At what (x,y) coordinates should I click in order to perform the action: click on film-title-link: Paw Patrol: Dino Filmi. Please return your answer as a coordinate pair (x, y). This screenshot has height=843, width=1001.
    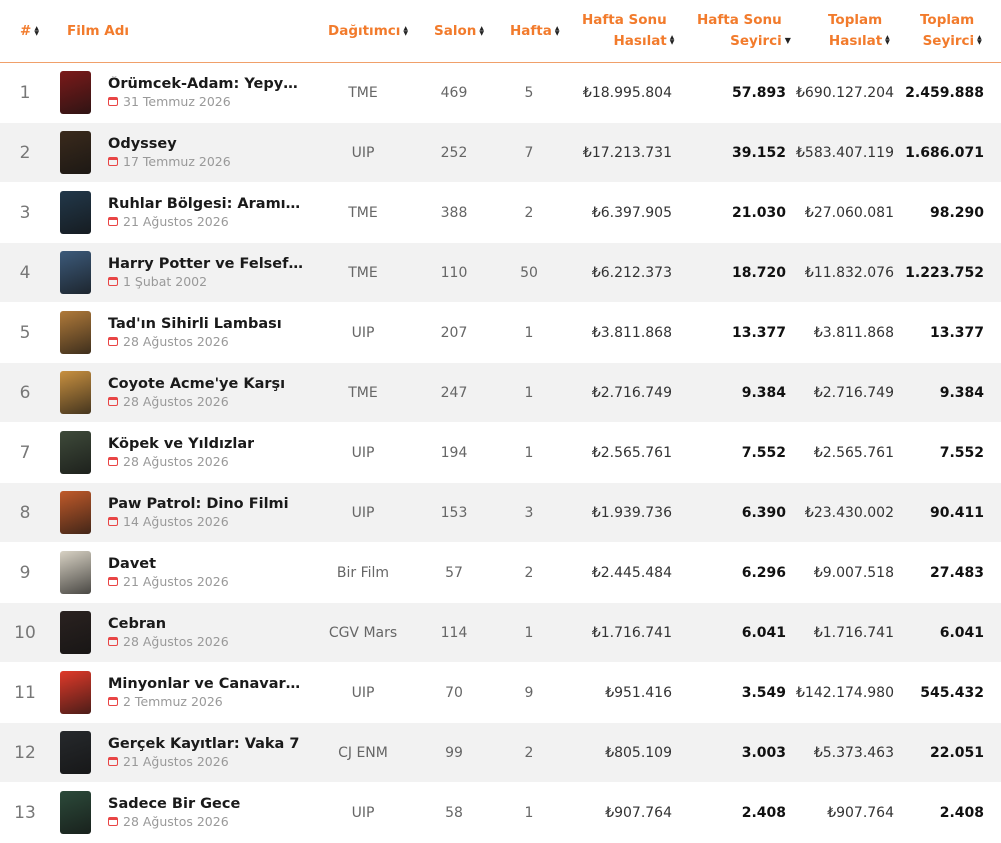
    Looking at the image, I should click on (198, 504).